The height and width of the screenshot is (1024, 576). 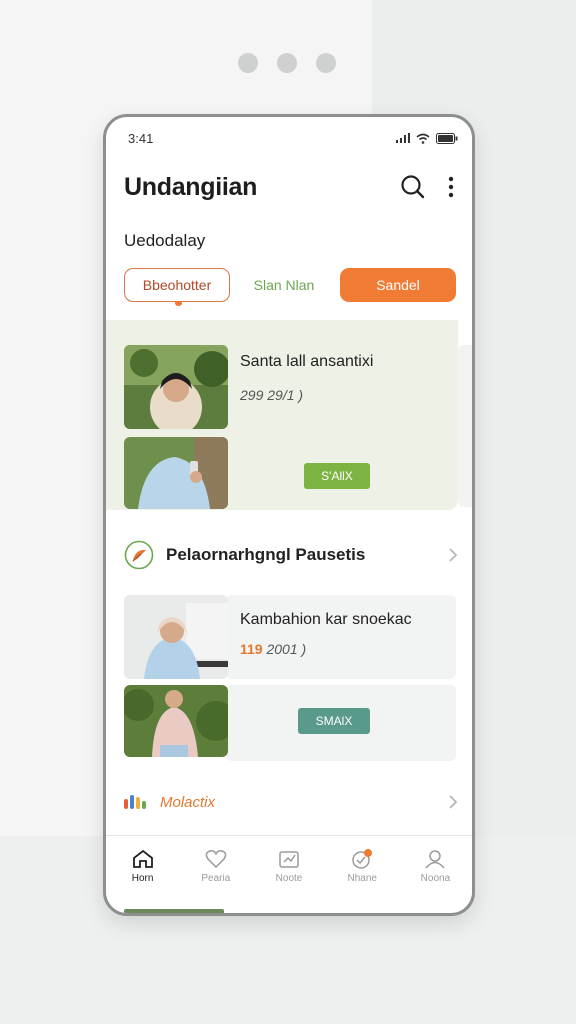 I want to click on bottom-nav: Horn Pearia Noote Nhane Noona, so click(x=289, y=865).